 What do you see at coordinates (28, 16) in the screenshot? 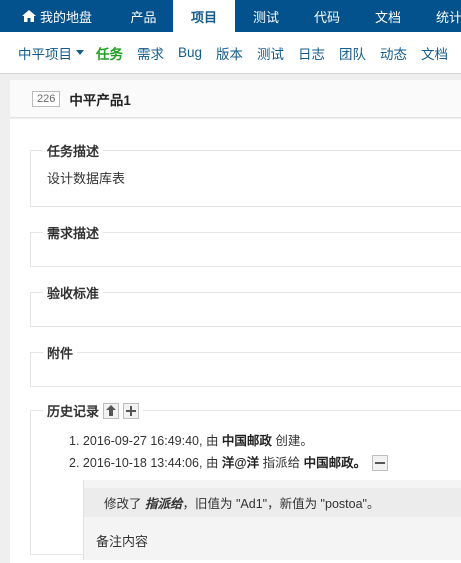
I see `home-icon` at bounding box center [28, 16].